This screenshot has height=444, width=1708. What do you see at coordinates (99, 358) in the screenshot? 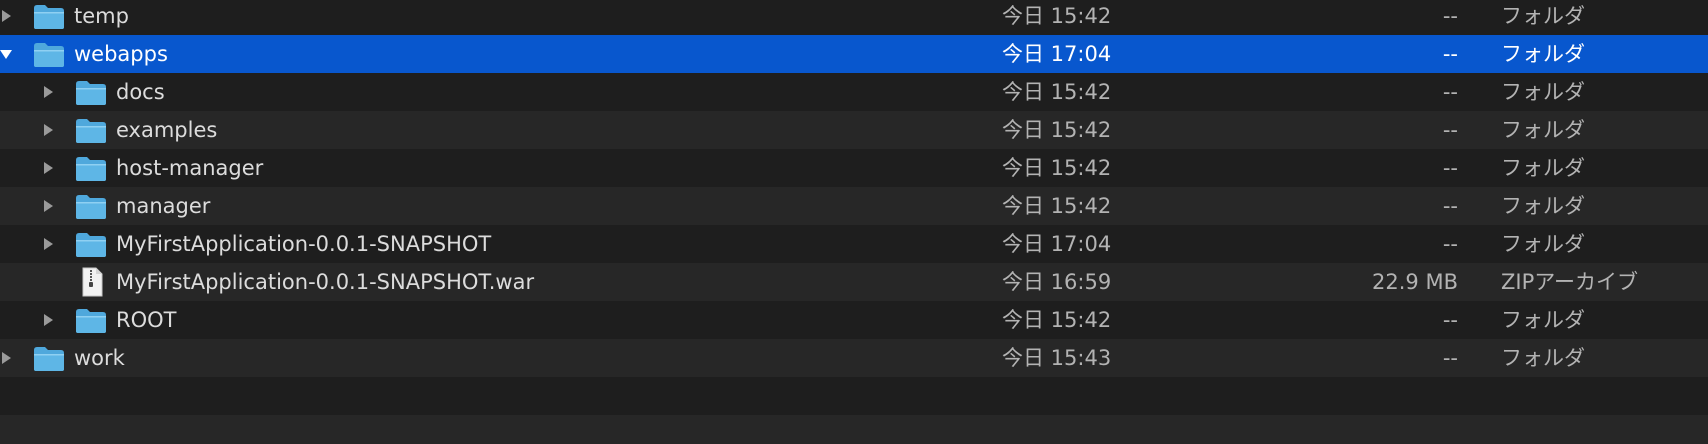
I see `file-name: work` at bounding box center [99, 358].